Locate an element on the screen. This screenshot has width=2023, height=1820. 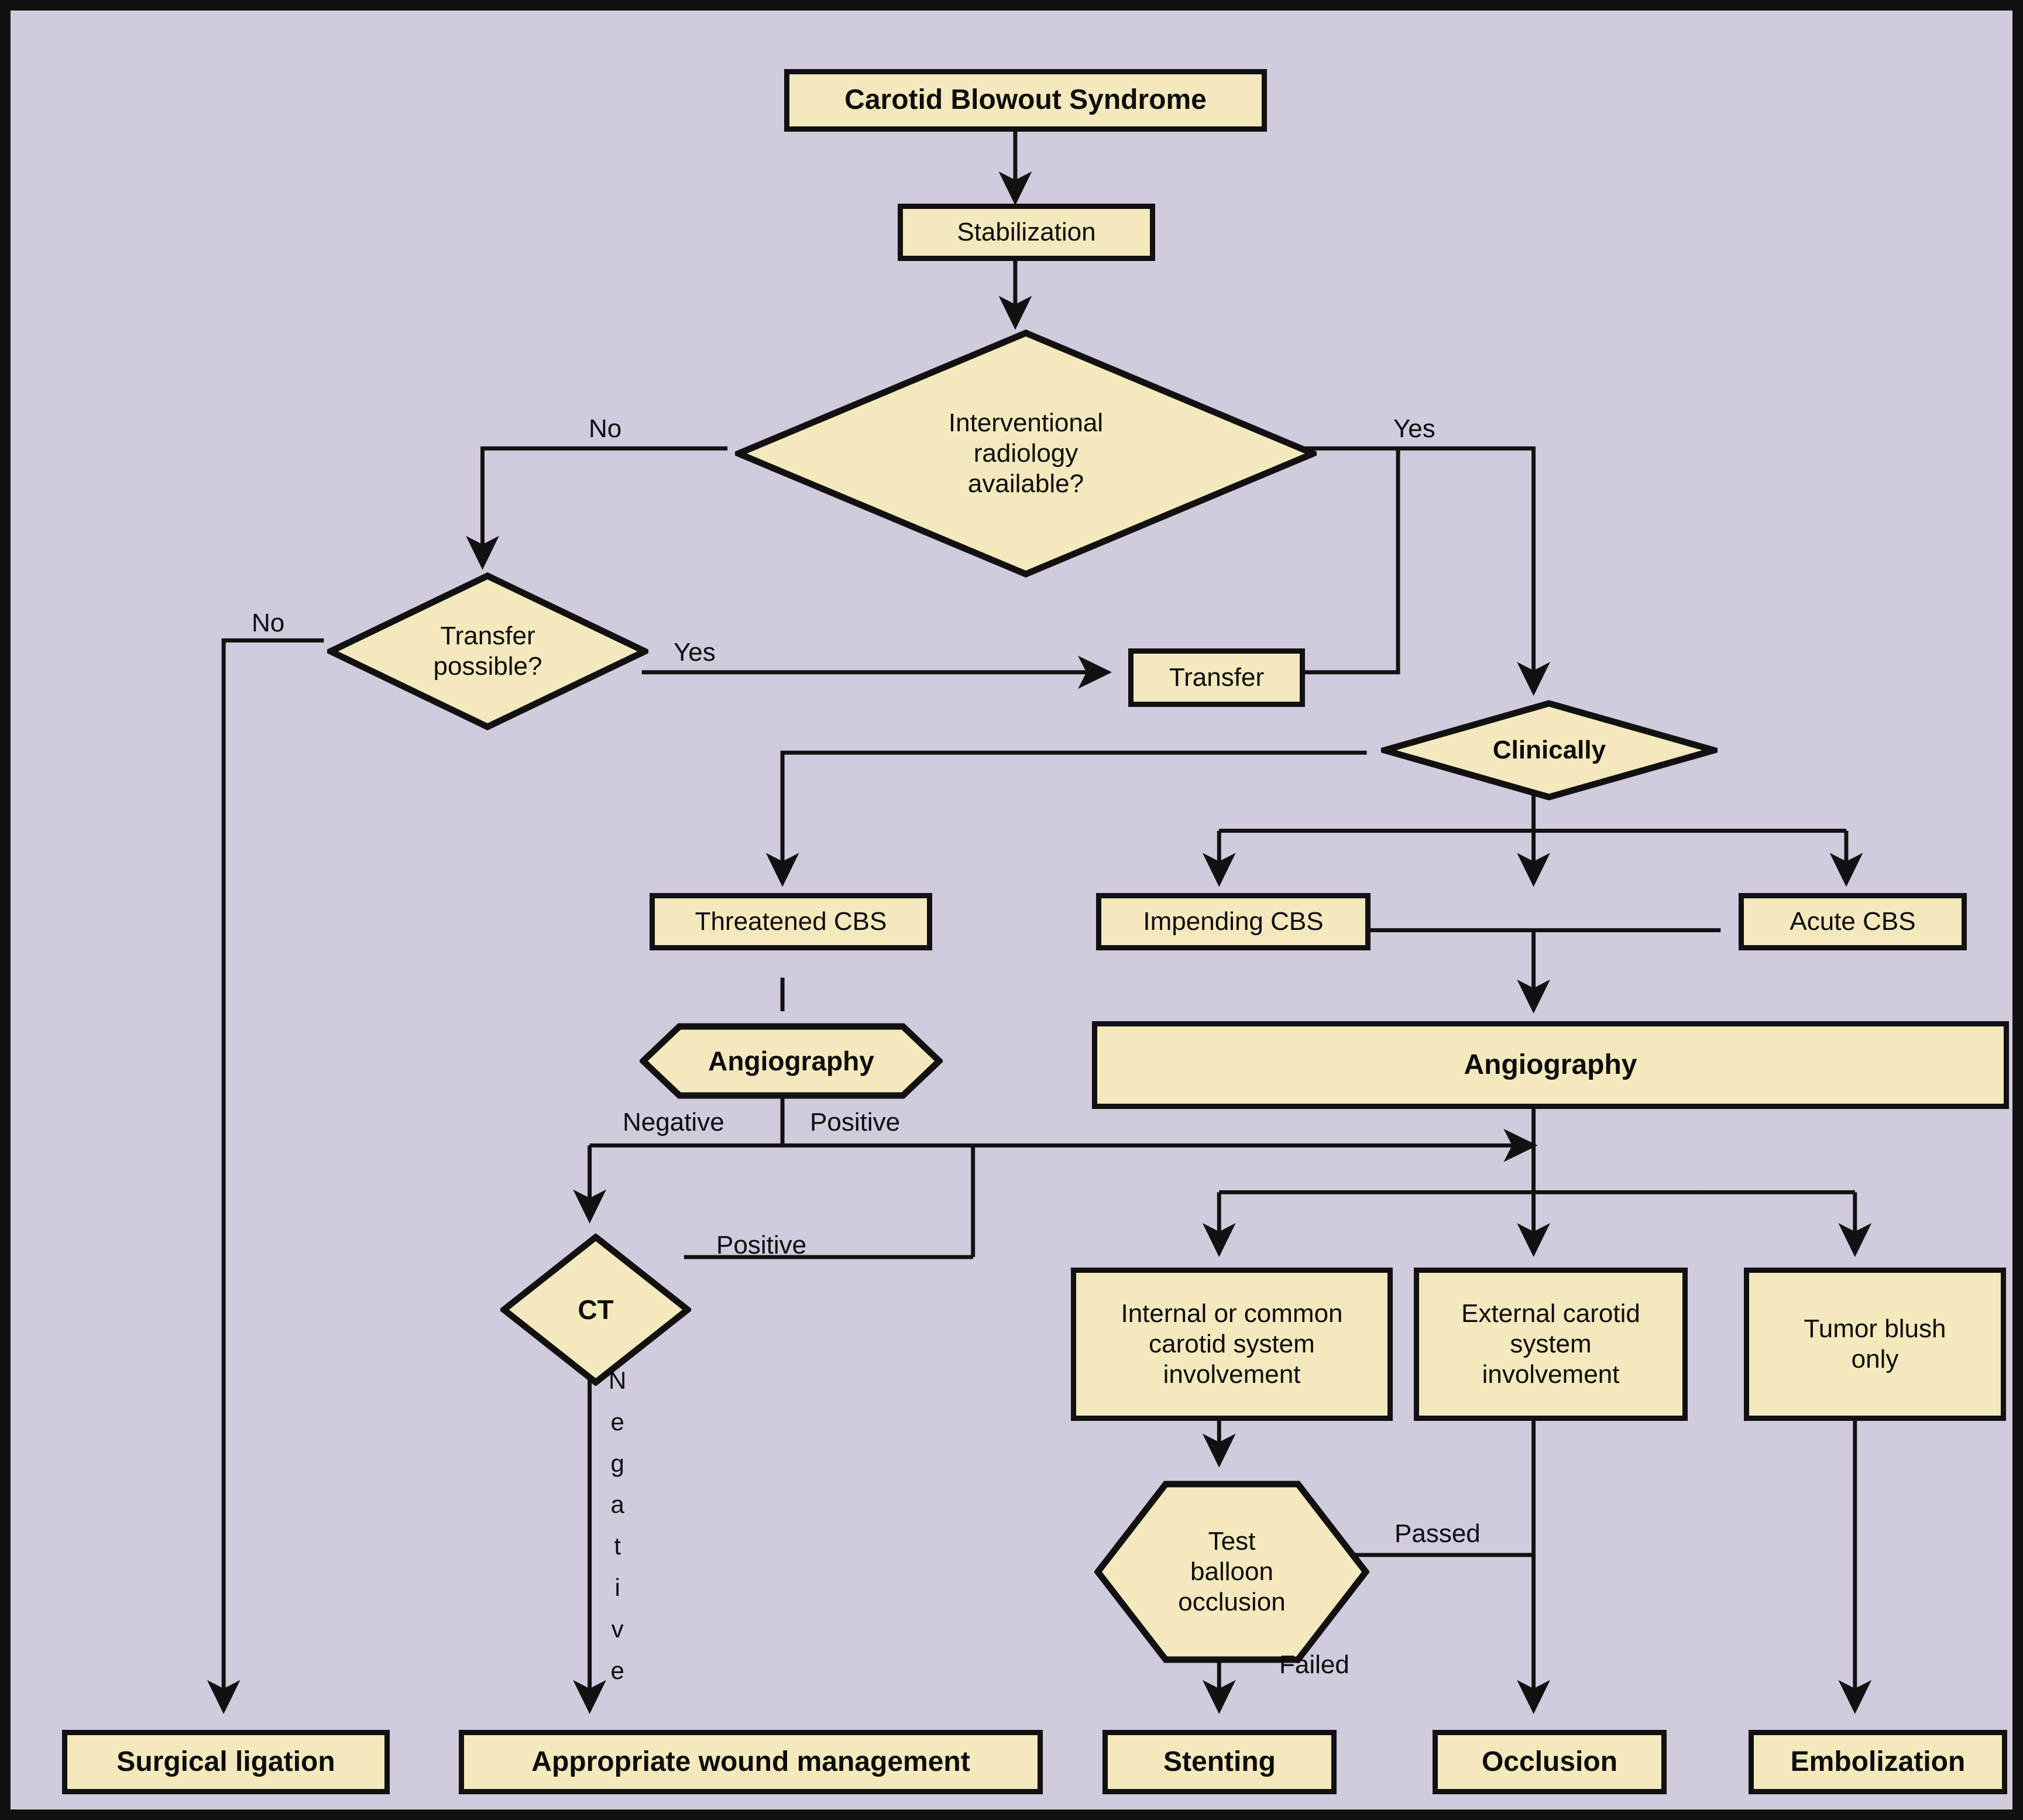
node-embolization: Embolization is located at coordinates (1878, 1762).